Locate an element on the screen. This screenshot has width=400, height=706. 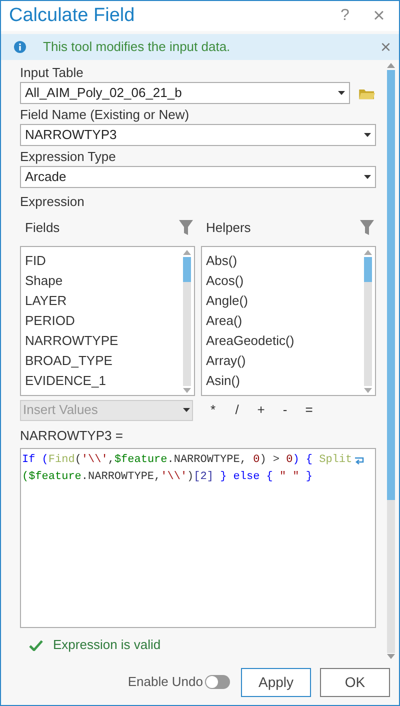
list-item: Abs() is located at coordinates (284, 260).